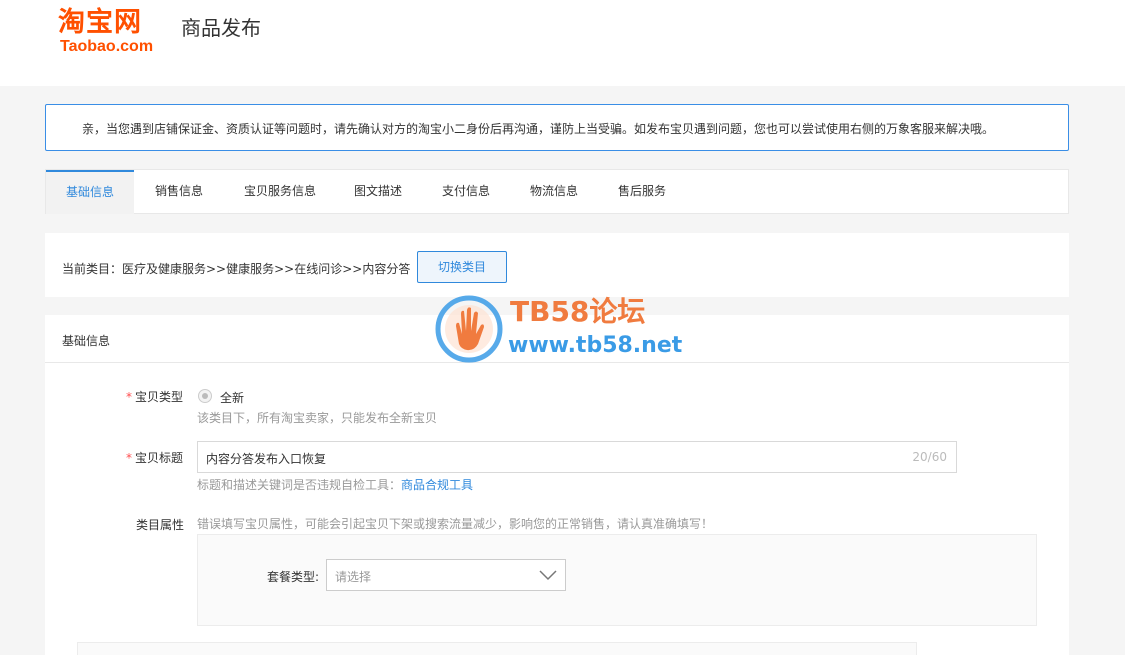  Describe the element at coordinates (378, 192) in the screenshot. I see `tab-description: 图文描述` at that location.